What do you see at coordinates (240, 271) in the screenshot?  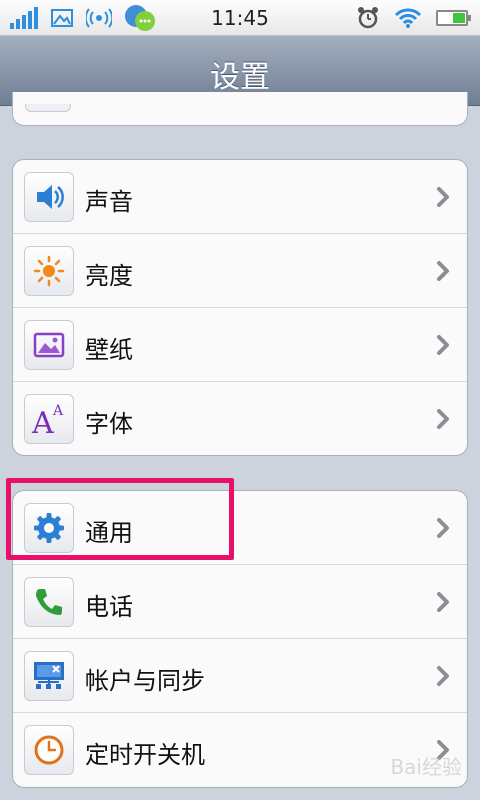 I see `settings-row-brightness: 亮度` at bounding box center [240, 271].